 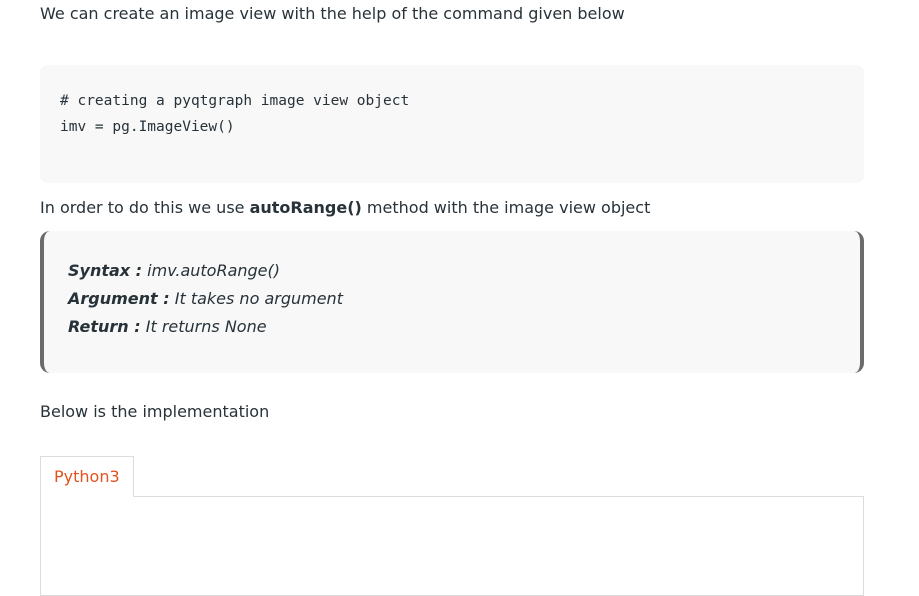 What do you see at coordinates (145, 207) in the screenshot?
I see `method-text-before: In order to do this we use` at bounding box center [145, 207].